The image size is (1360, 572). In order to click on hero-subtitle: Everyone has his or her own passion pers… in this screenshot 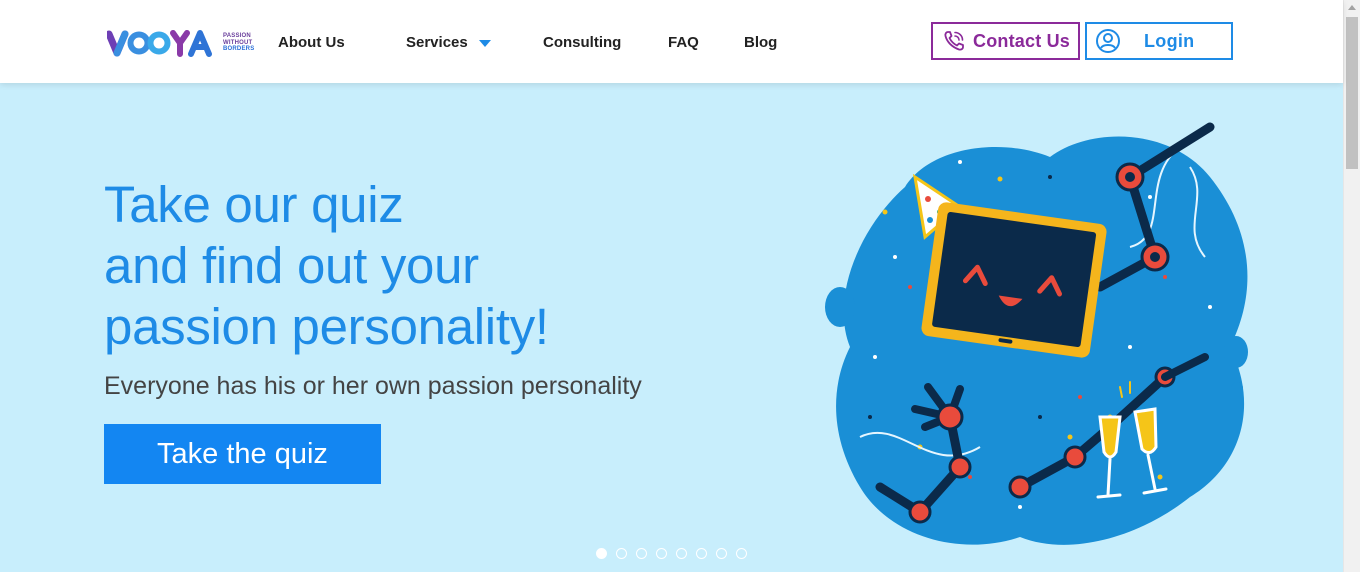, I will do `click(373, 386)`.